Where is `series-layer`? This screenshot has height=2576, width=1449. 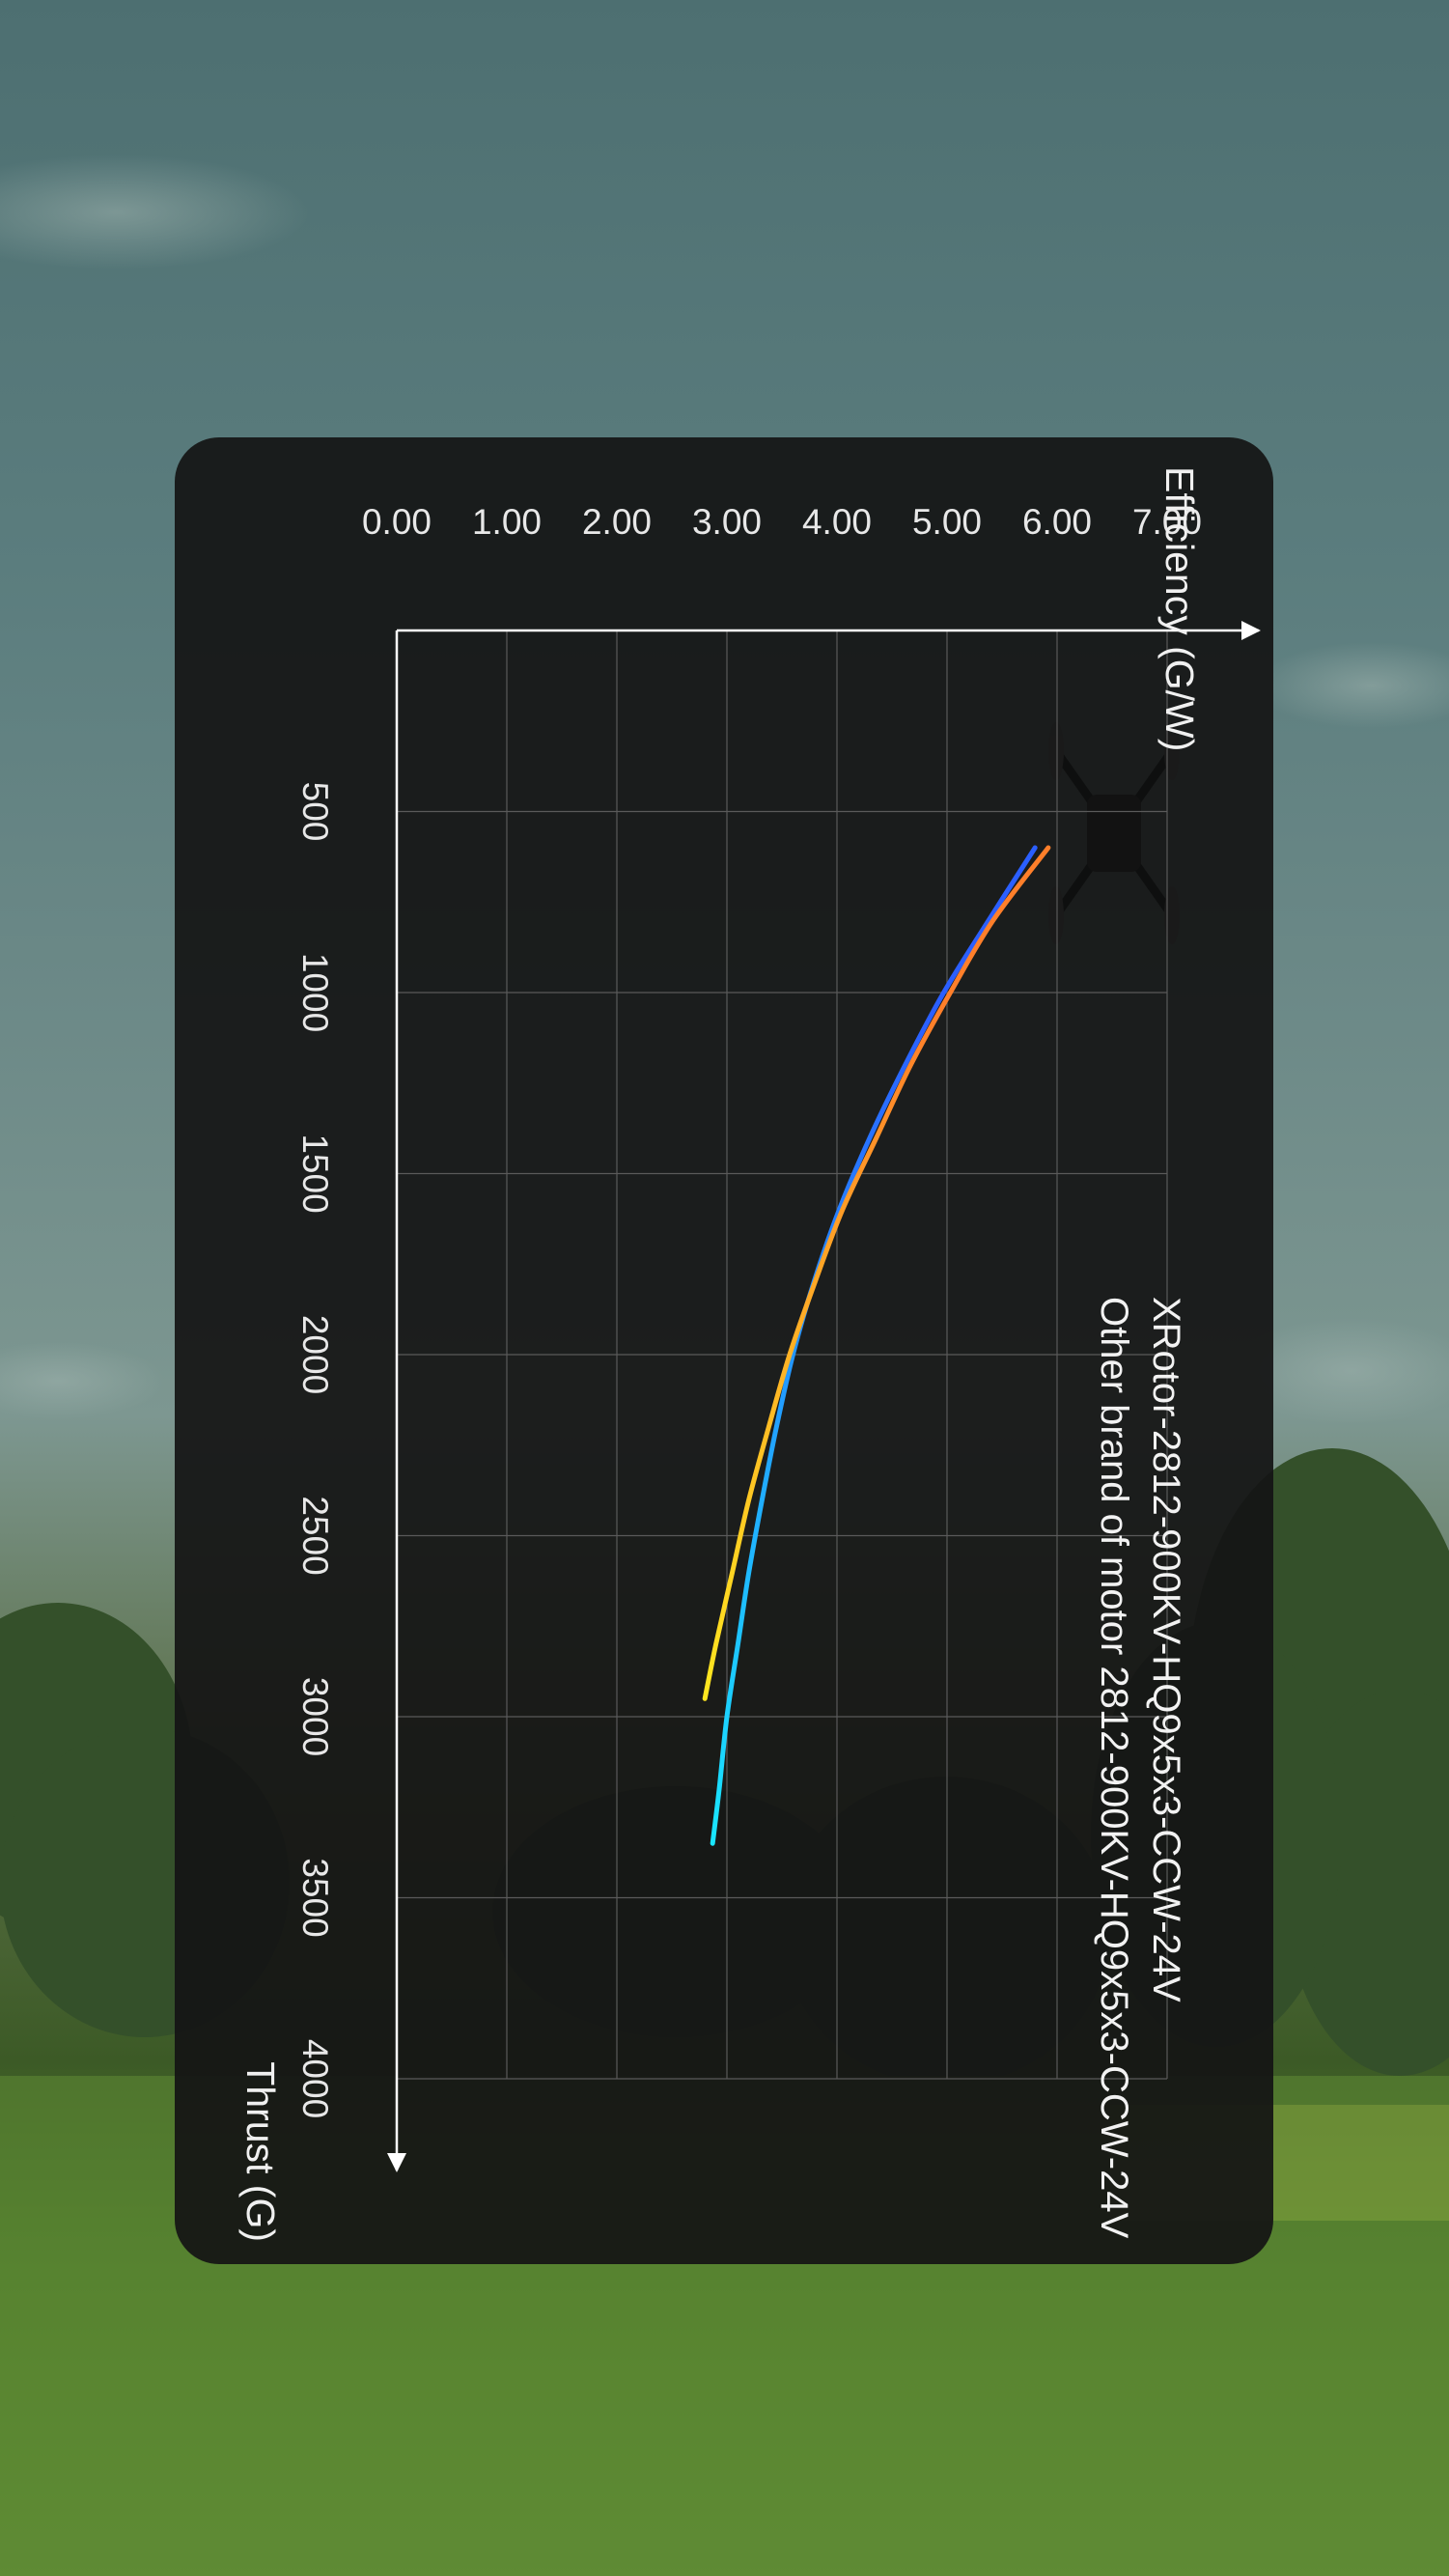
series-layer is located at coordinates (876, 1346).